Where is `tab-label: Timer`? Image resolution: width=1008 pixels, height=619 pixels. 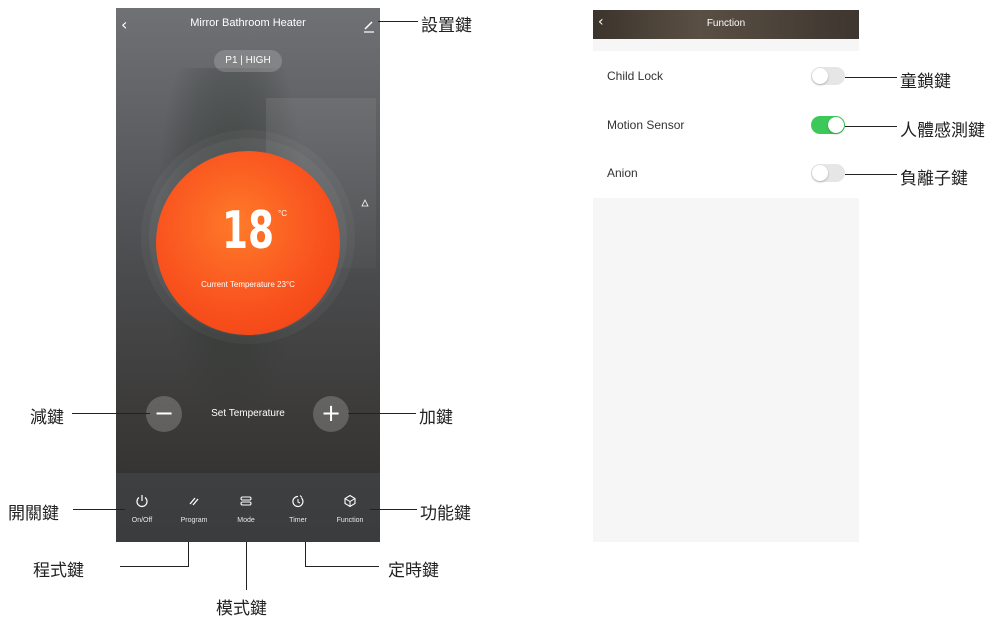 tab-label: Timer is located at coordinates (298, 520).